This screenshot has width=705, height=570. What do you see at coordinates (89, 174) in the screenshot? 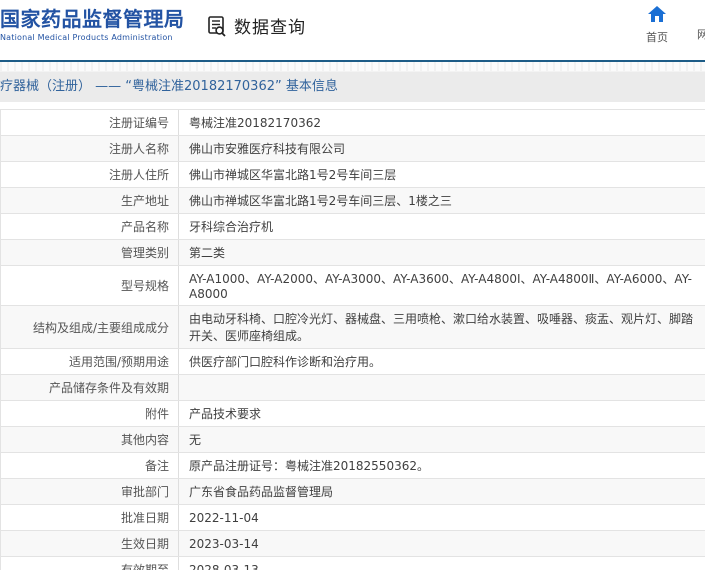
I see `row-label: 注册人住所` at bounding box center [89, 174].